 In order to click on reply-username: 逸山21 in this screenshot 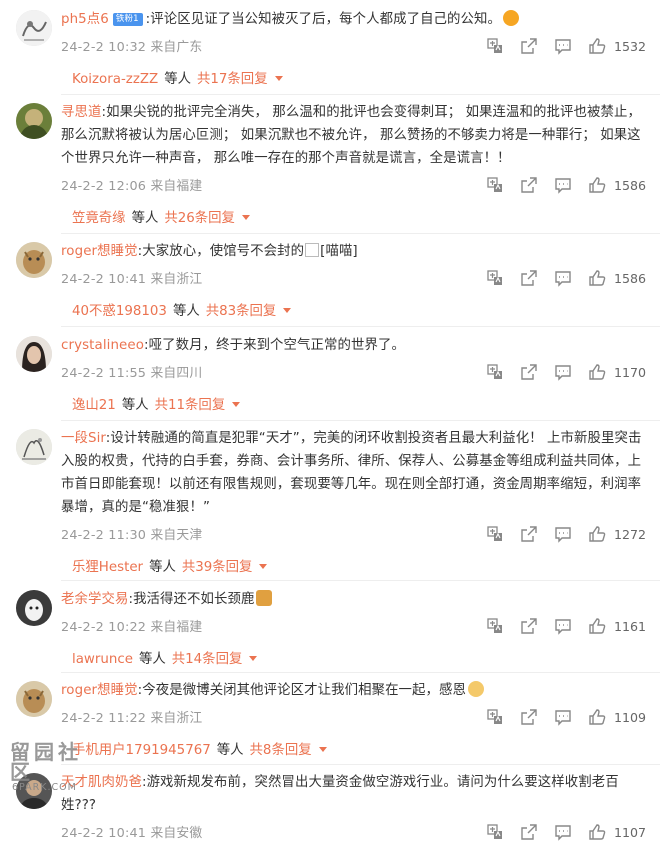, I will do `click(94, 405)`.